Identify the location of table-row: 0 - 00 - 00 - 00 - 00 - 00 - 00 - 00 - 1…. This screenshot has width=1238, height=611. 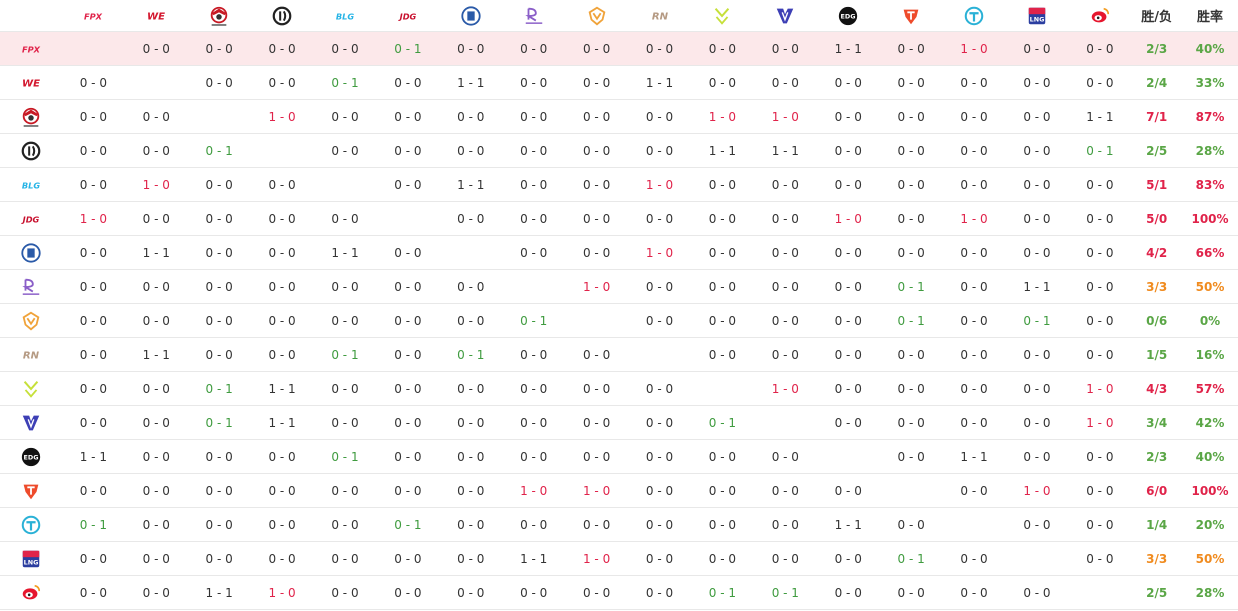
(619, 320).